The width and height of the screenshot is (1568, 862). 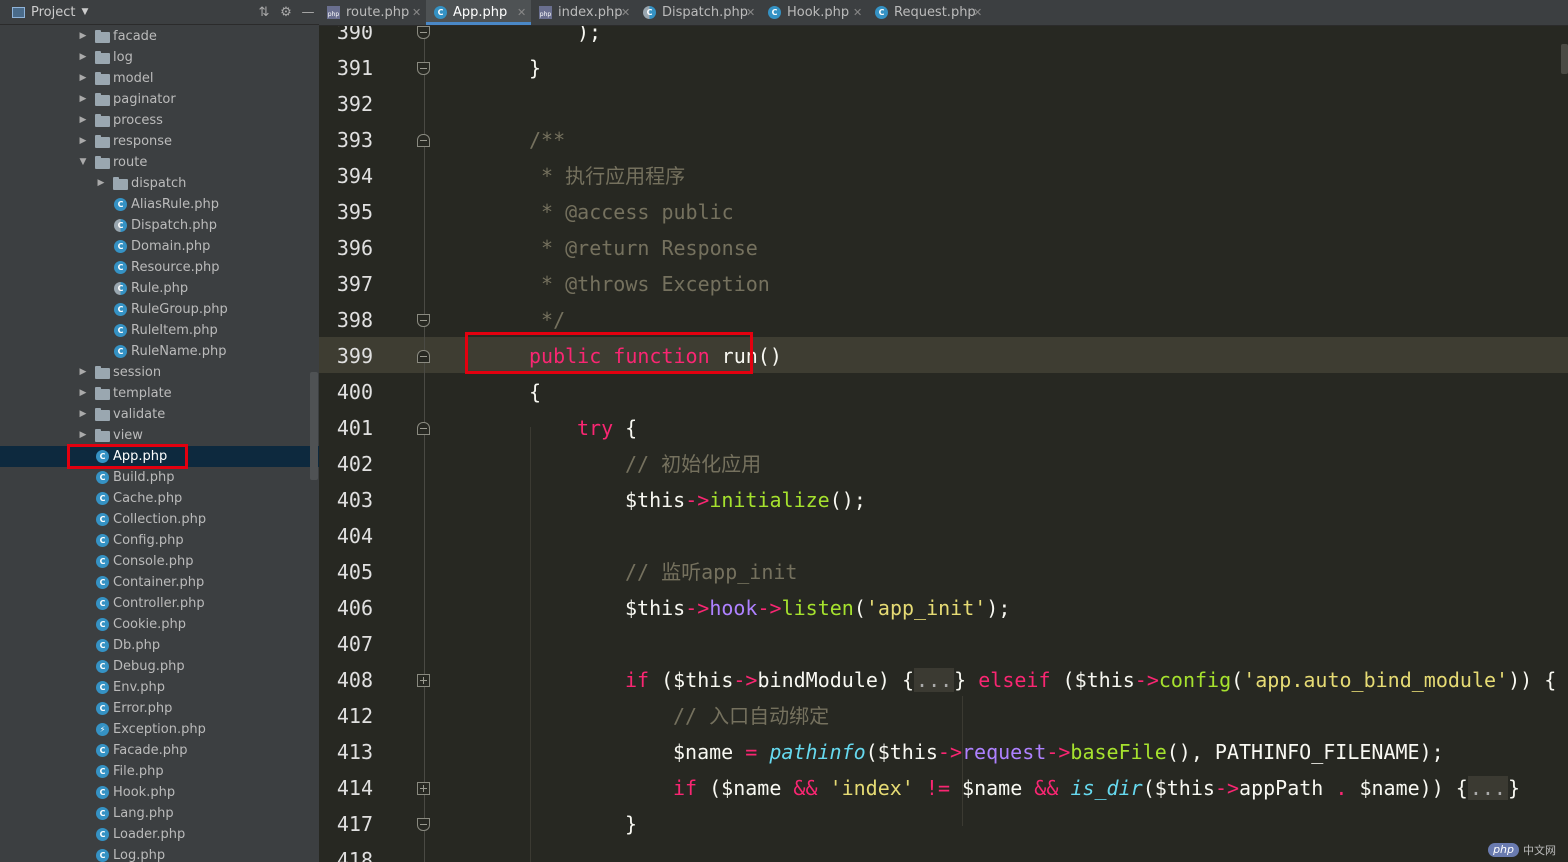 I want to click on tree-folder: ▶ view, so click(x=159, y=435).